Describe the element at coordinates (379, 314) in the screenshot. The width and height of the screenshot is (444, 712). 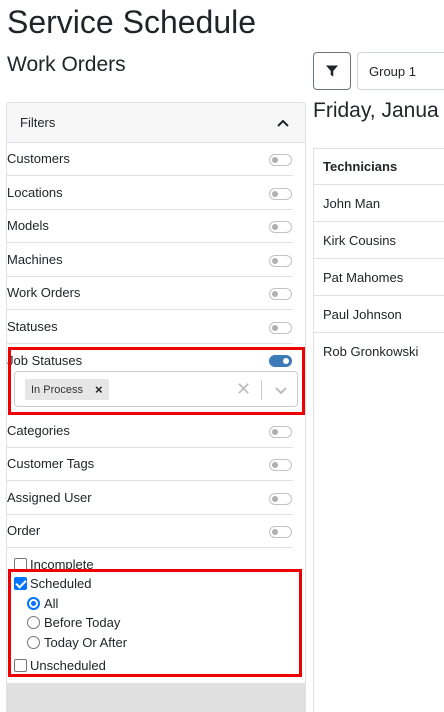
I see `technician-row: Paul Johnson` at that location.